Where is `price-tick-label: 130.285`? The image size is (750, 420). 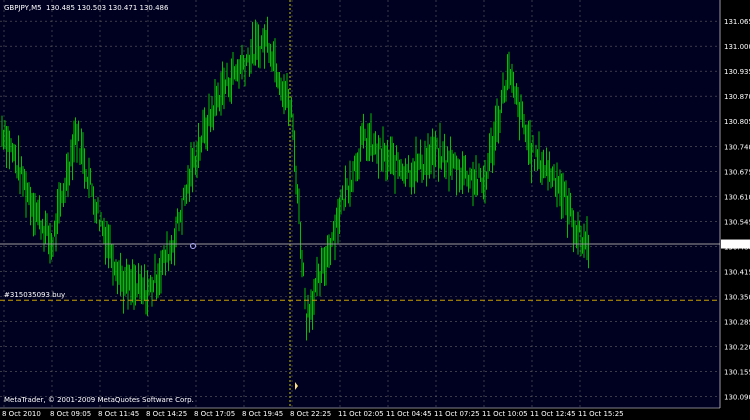 price-tick-label: 130.285 is located at coordinates (737, 322).